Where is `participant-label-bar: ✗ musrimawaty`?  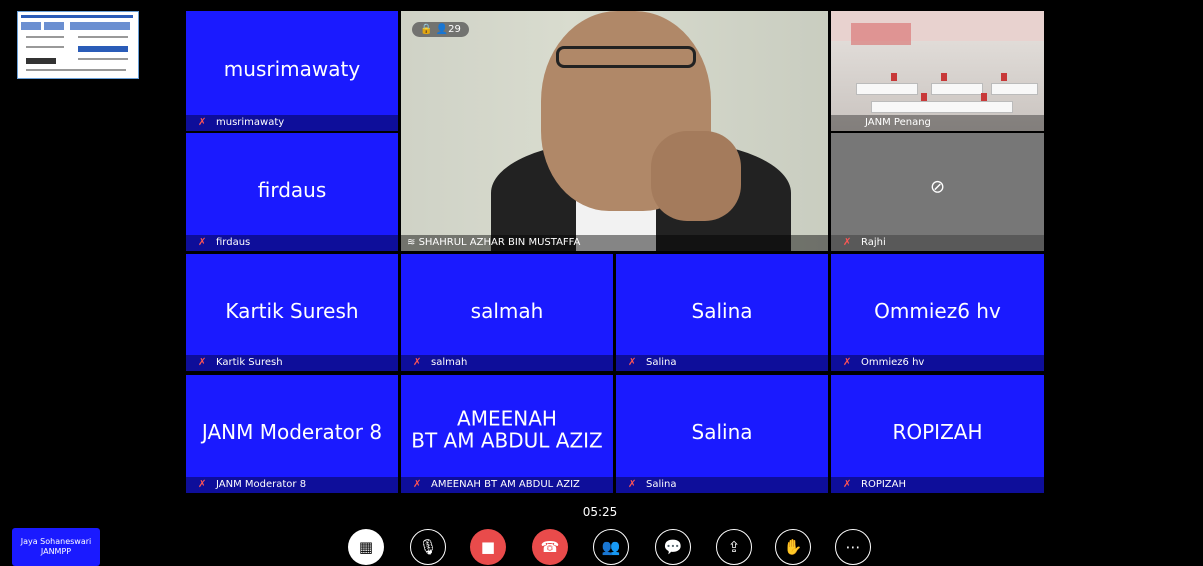 participant-label-bar: ✗ musrimawaty is located at coordinates (292, 123).